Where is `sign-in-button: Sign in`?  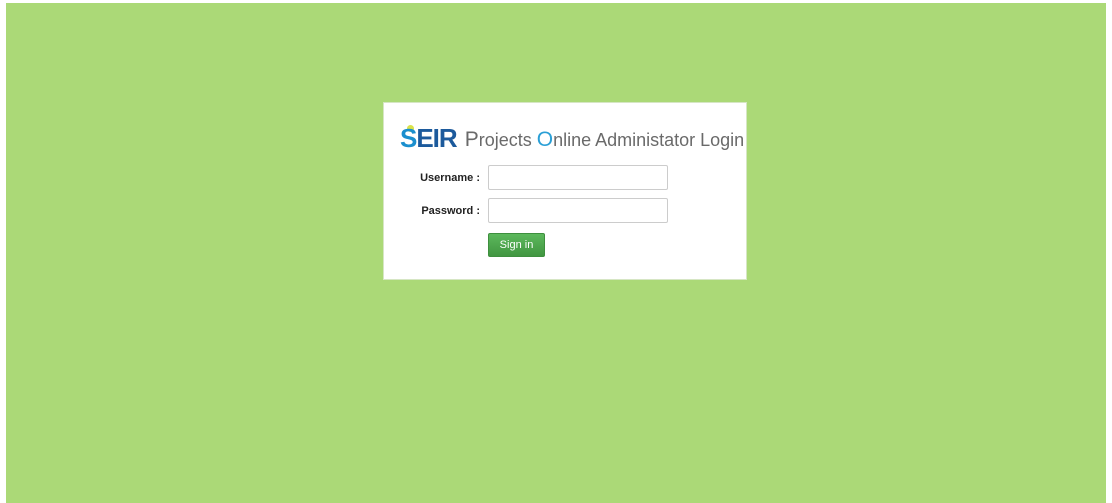
sign-in-button: Sign in is located at coordinates (516, 245).